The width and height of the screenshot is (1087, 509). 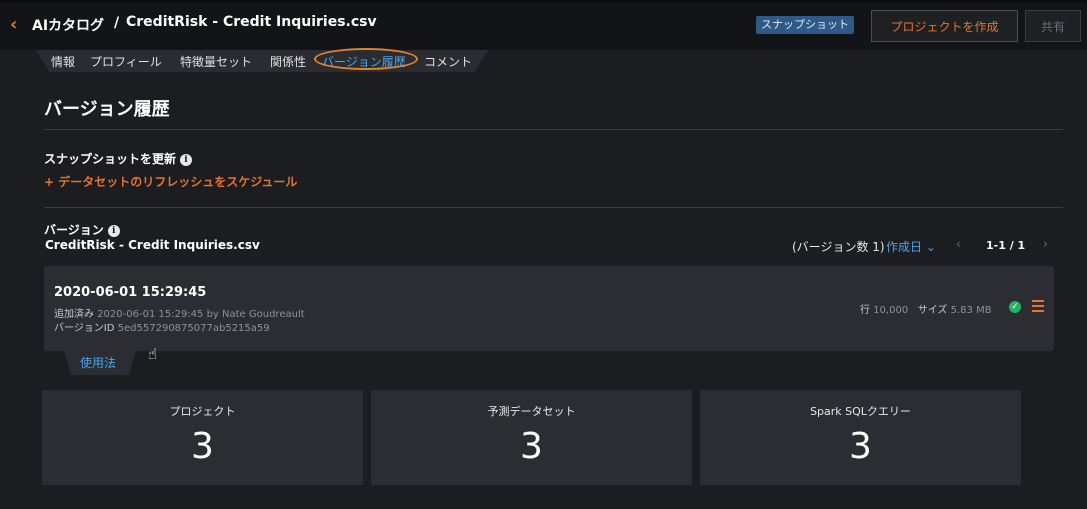 What do you see at coordinates (202, 411) in the screenshot?
I see `usage-card-title: プロジェクト` at bounding box center [202, 411].